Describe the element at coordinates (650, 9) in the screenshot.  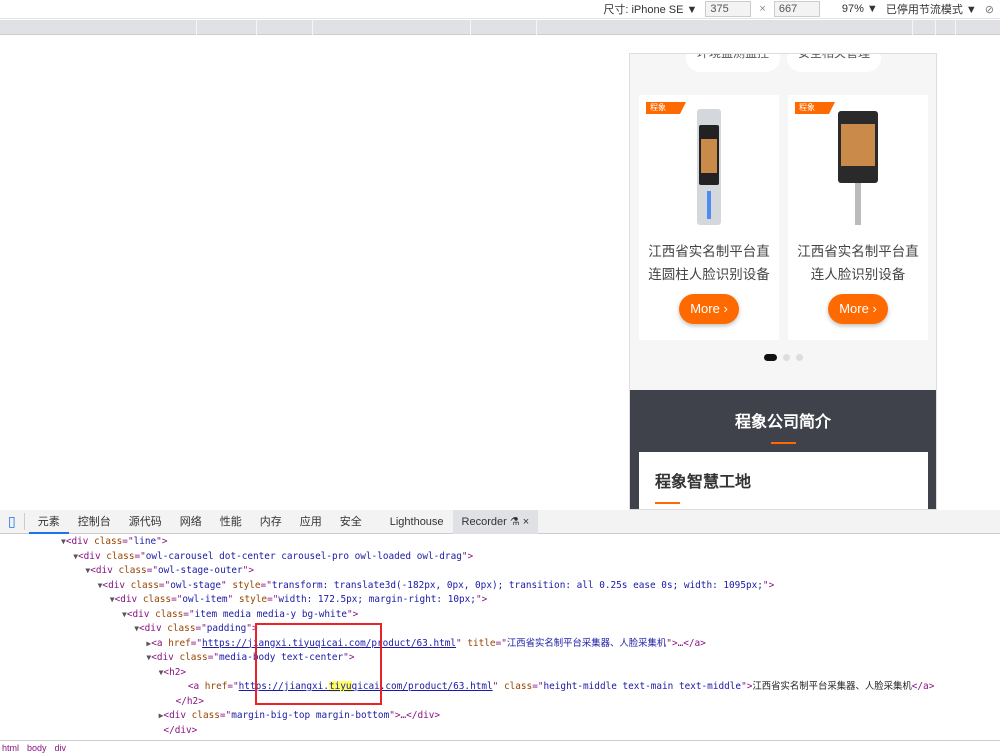
I see `device-size-select: 尺寸: iPhone SE ▼` at that location.